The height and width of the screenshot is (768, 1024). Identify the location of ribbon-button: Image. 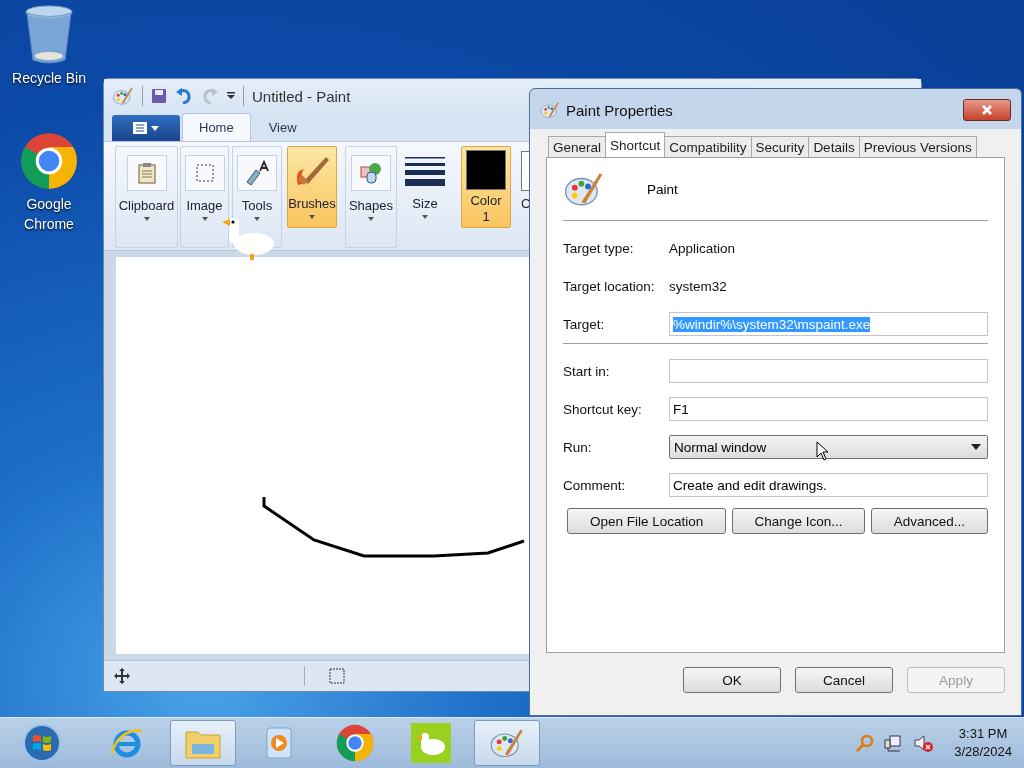
(204, 197).